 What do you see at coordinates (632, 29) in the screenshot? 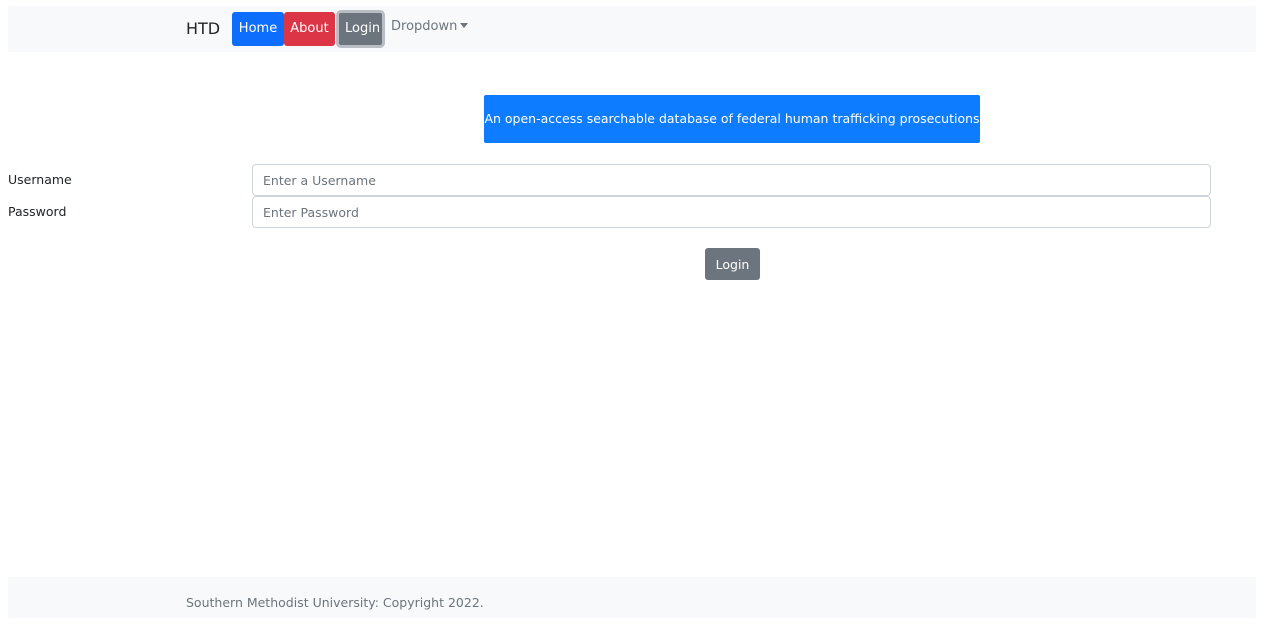
I see `navbar: HTD Home About Login Dropdown` at bounding box center [632, 29].